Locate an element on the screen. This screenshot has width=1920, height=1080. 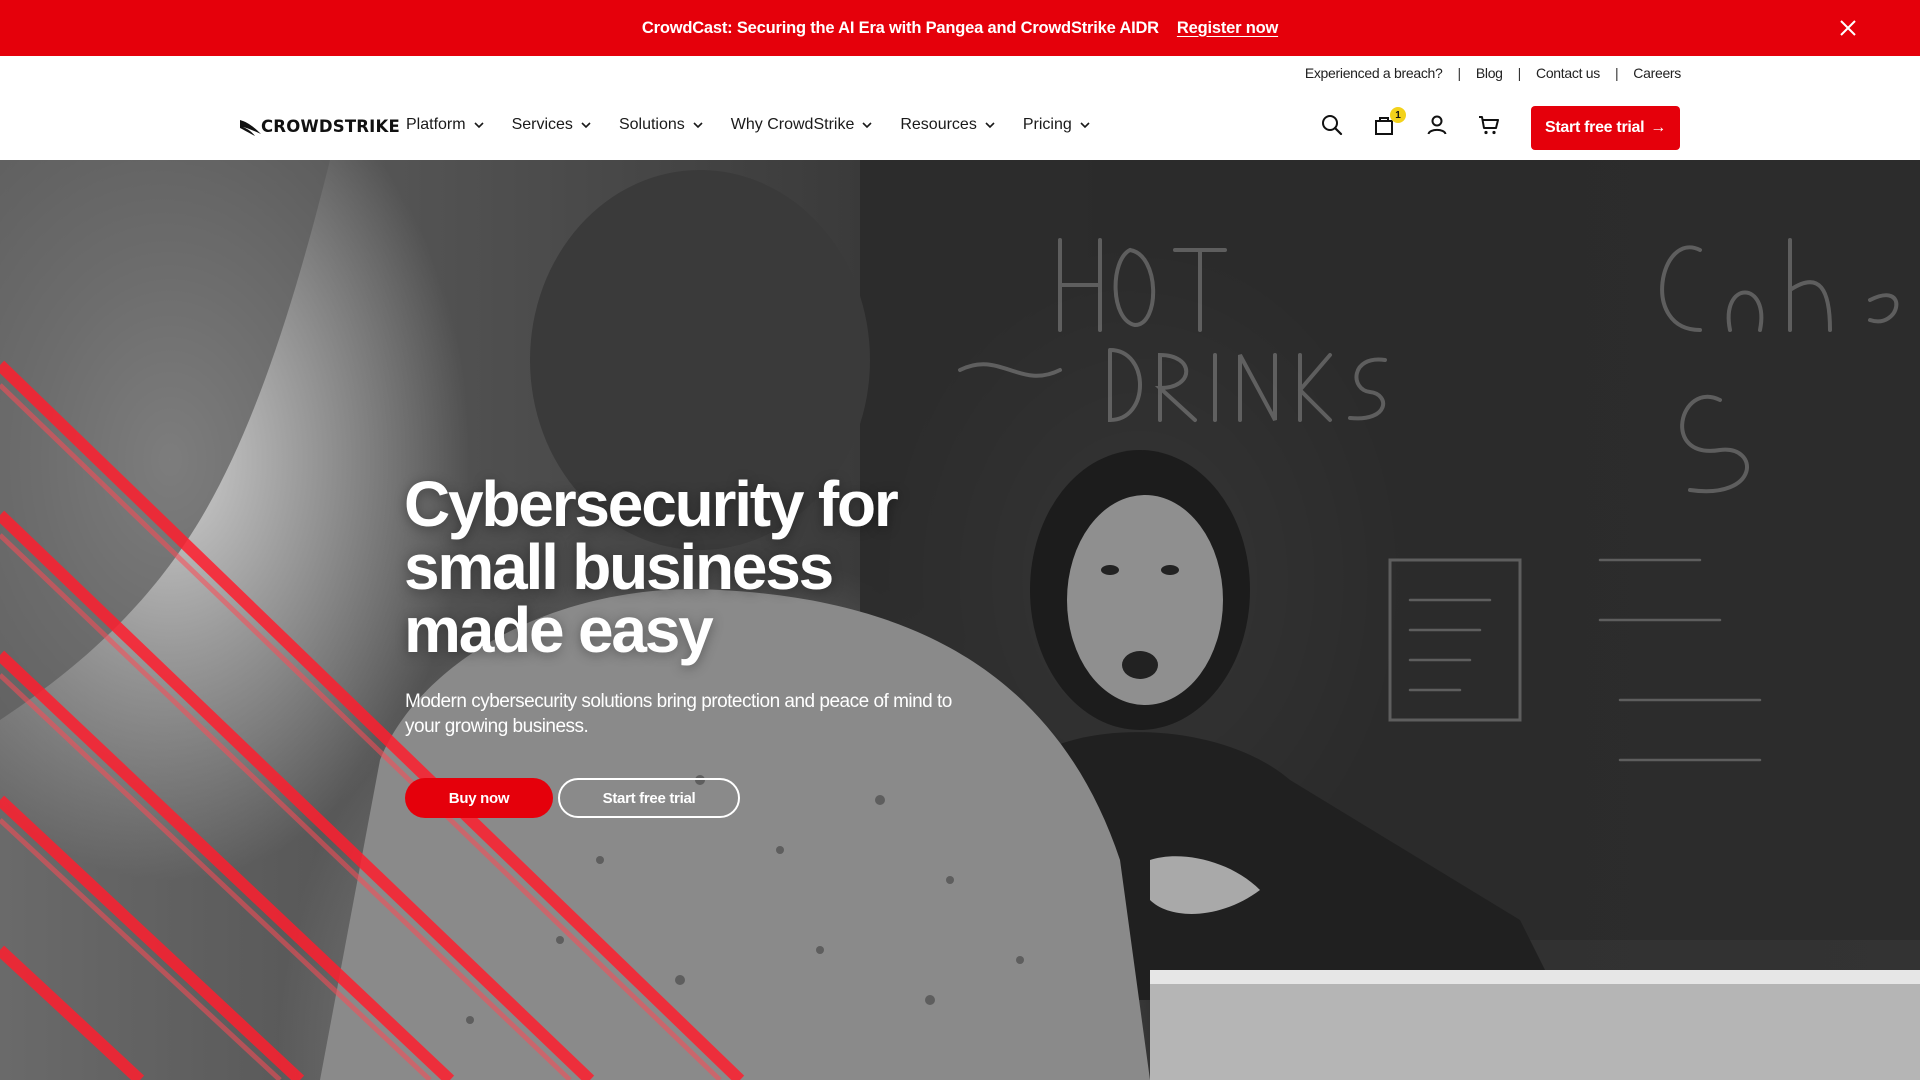
menu-label: Solutions is located at coordinates (651, 124).